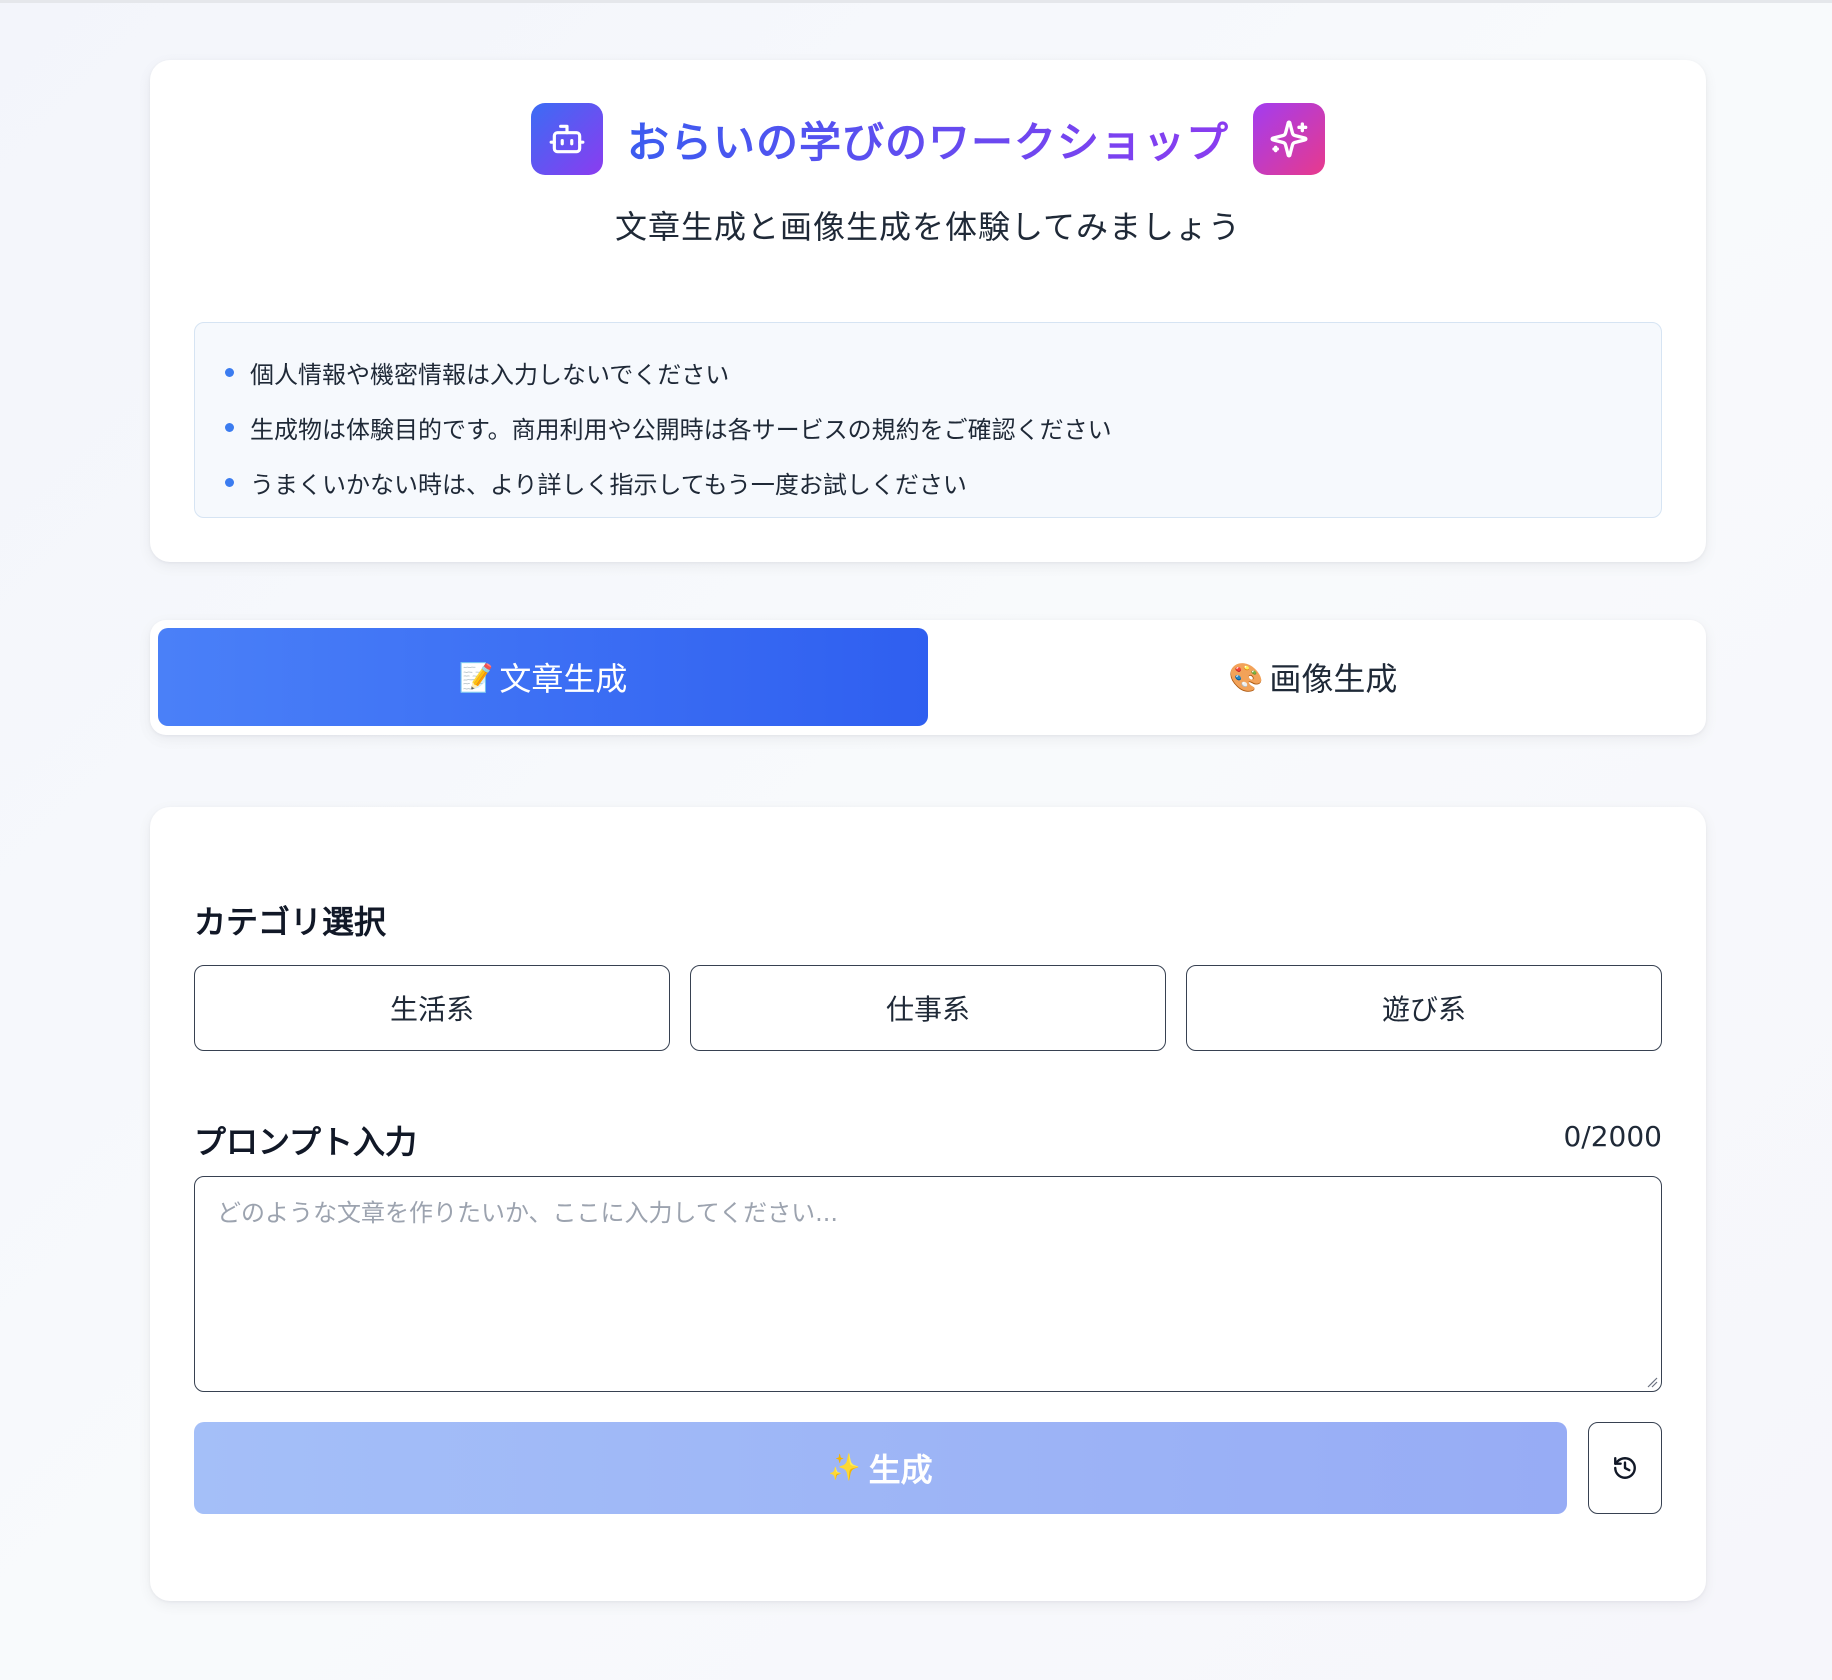 This screenshot has height=1680, width=1832. Describe the element at coordinates (432, 1008) in the screenshot. I see `category-button-life: 生活系` at that location.